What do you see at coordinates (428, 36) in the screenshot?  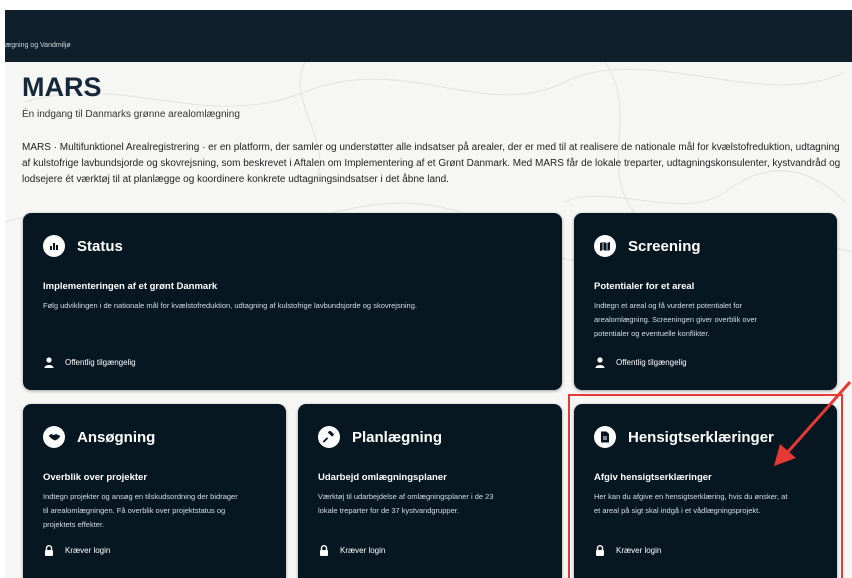 I see `top-navigation-bar: ægning og Vandmiljø` at bounding box center [428, 36].